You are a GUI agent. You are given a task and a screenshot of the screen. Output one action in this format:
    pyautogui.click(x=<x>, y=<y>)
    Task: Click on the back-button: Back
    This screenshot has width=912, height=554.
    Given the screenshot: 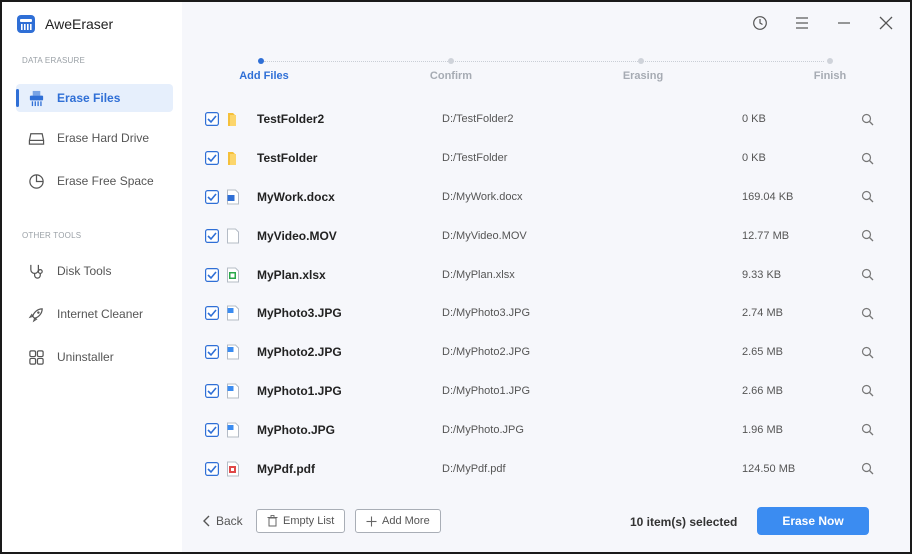 What is the action you would take?
    pyautogui.click(x=222, y=521)
    